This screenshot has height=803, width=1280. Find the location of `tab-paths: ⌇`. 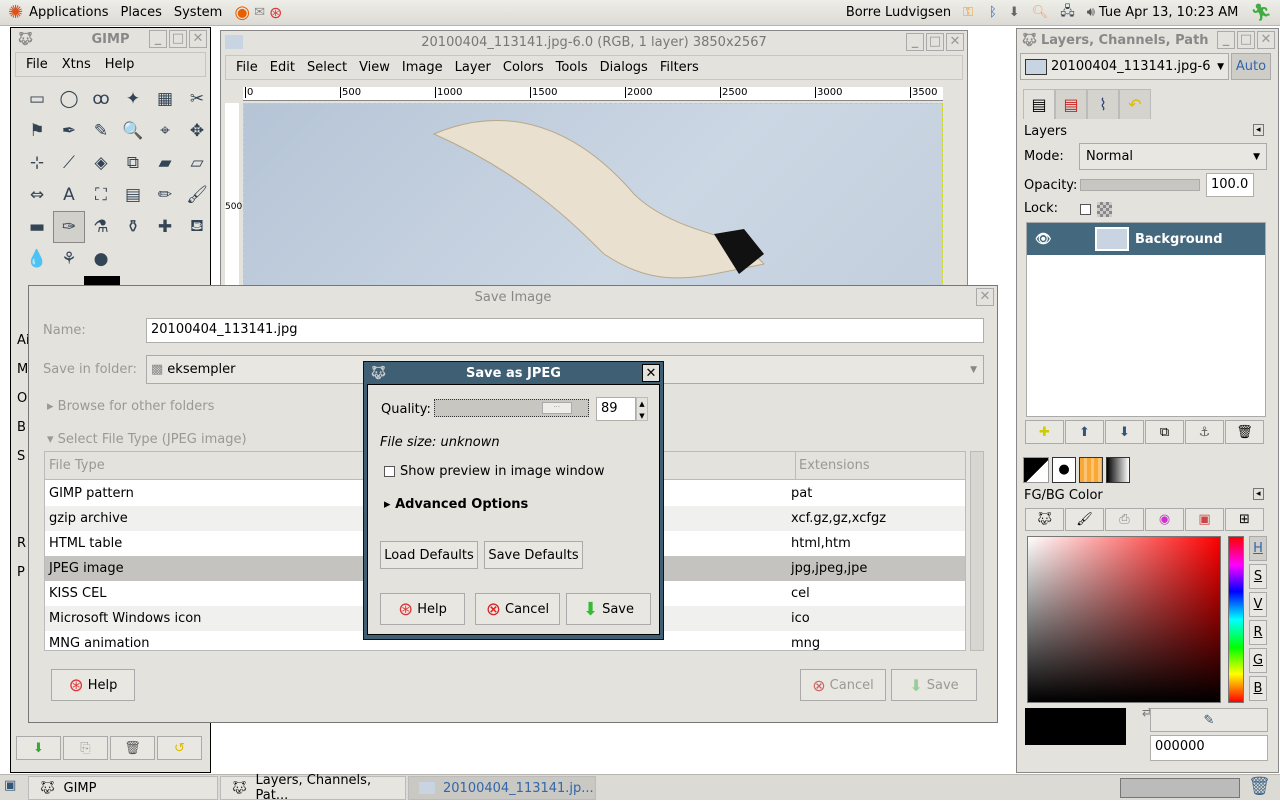

tab-paths: ⌇ is located at coordinates (1103, 104).